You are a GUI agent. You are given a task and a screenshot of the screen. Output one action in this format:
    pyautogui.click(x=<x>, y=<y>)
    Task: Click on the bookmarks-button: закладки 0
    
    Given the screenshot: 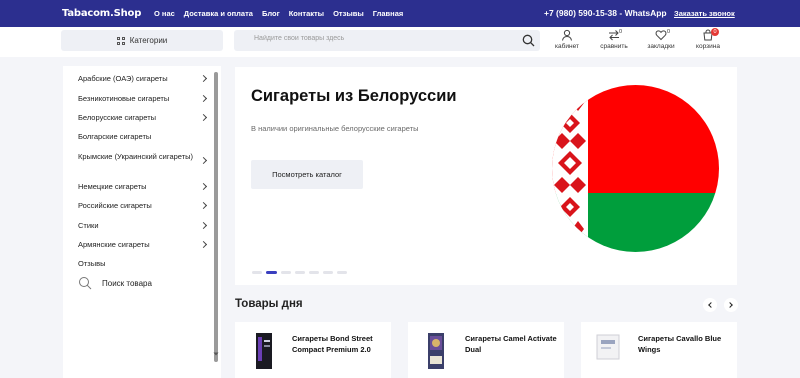 What is the action you would take?
    pyautogui.click(x=661, y=39)
    